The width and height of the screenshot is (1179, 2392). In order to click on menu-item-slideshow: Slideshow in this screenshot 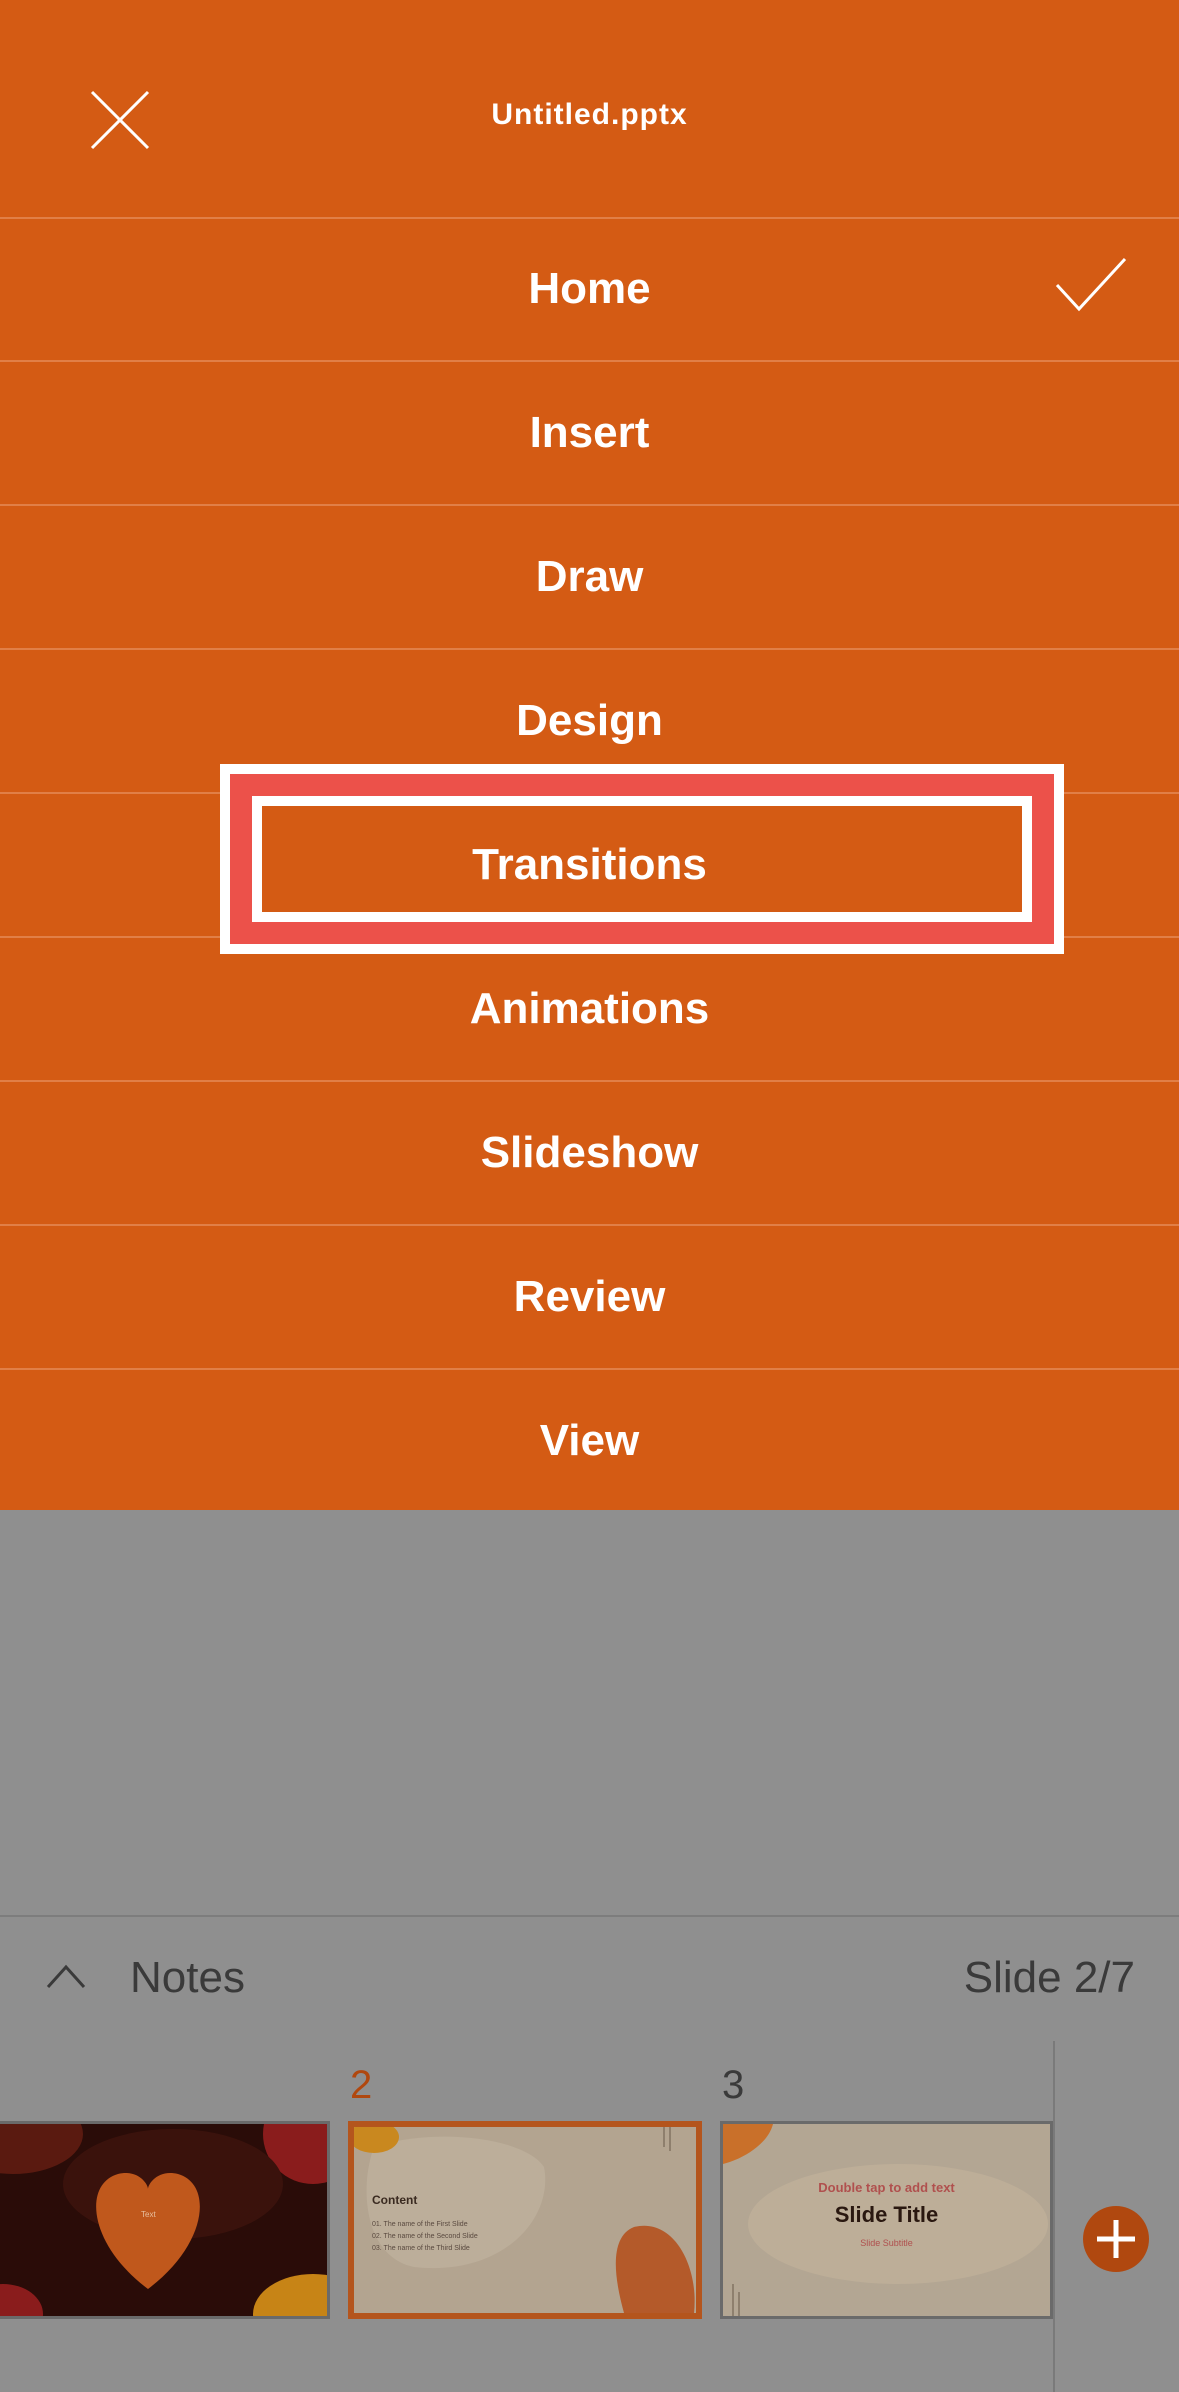, I will do `click(589, 1153)`.